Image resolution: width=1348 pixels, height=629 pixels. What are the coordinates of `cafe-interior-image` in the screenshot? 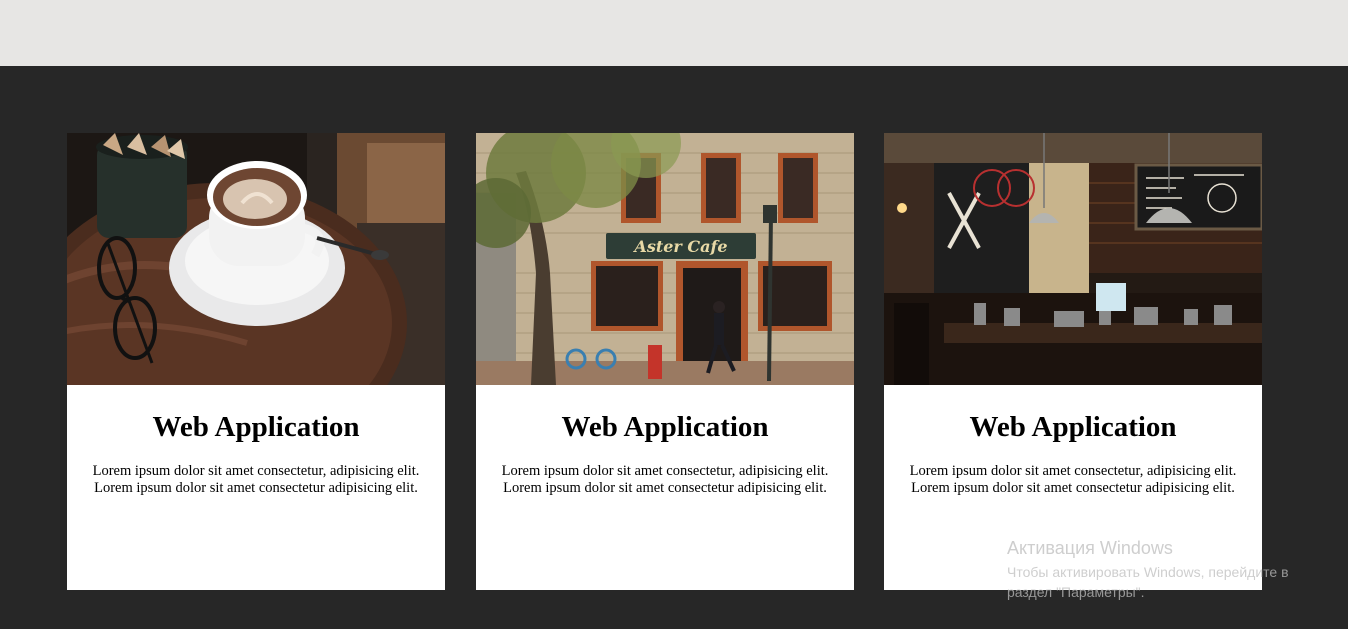 It's located at (1073, 259).